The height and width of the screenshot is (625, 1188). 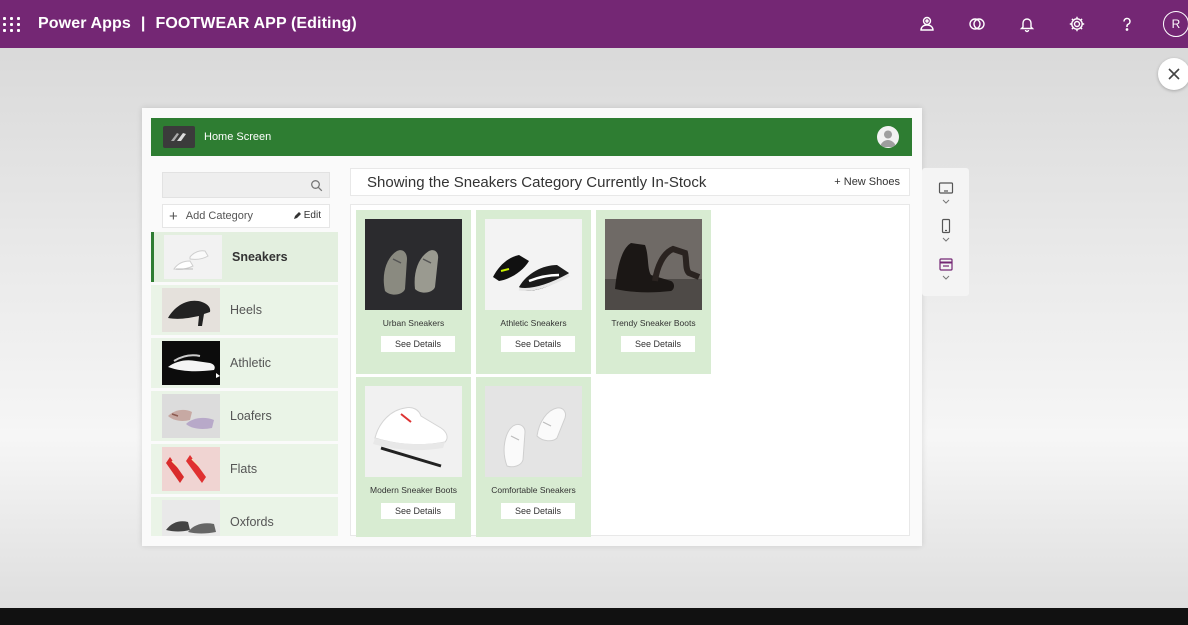 I want to click on category-item-athletic: Athletic, so click(x=244, y=363).